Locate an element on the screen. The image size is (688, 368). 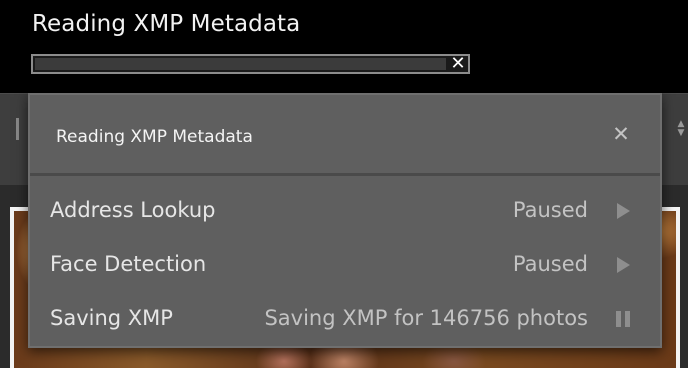
task-row-address-lookup: Address Lookup Paused is located at coordinates (345, 213).